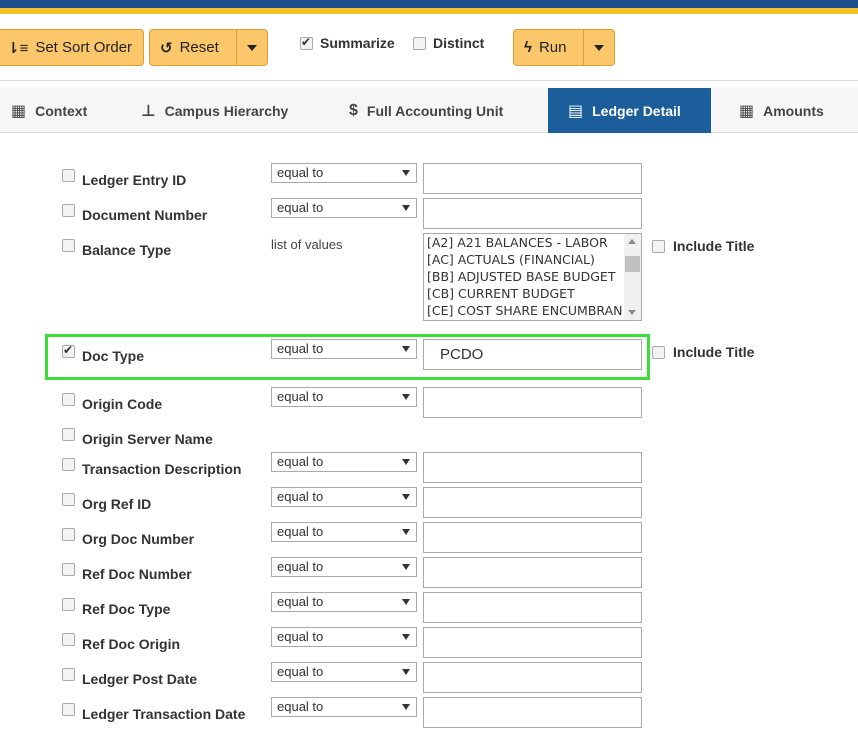 This screenshot has width=858, height=745. Describe the element at coordinates (307, 244) in the screenshot. I see `balance-type-operator: list of values` at that location.